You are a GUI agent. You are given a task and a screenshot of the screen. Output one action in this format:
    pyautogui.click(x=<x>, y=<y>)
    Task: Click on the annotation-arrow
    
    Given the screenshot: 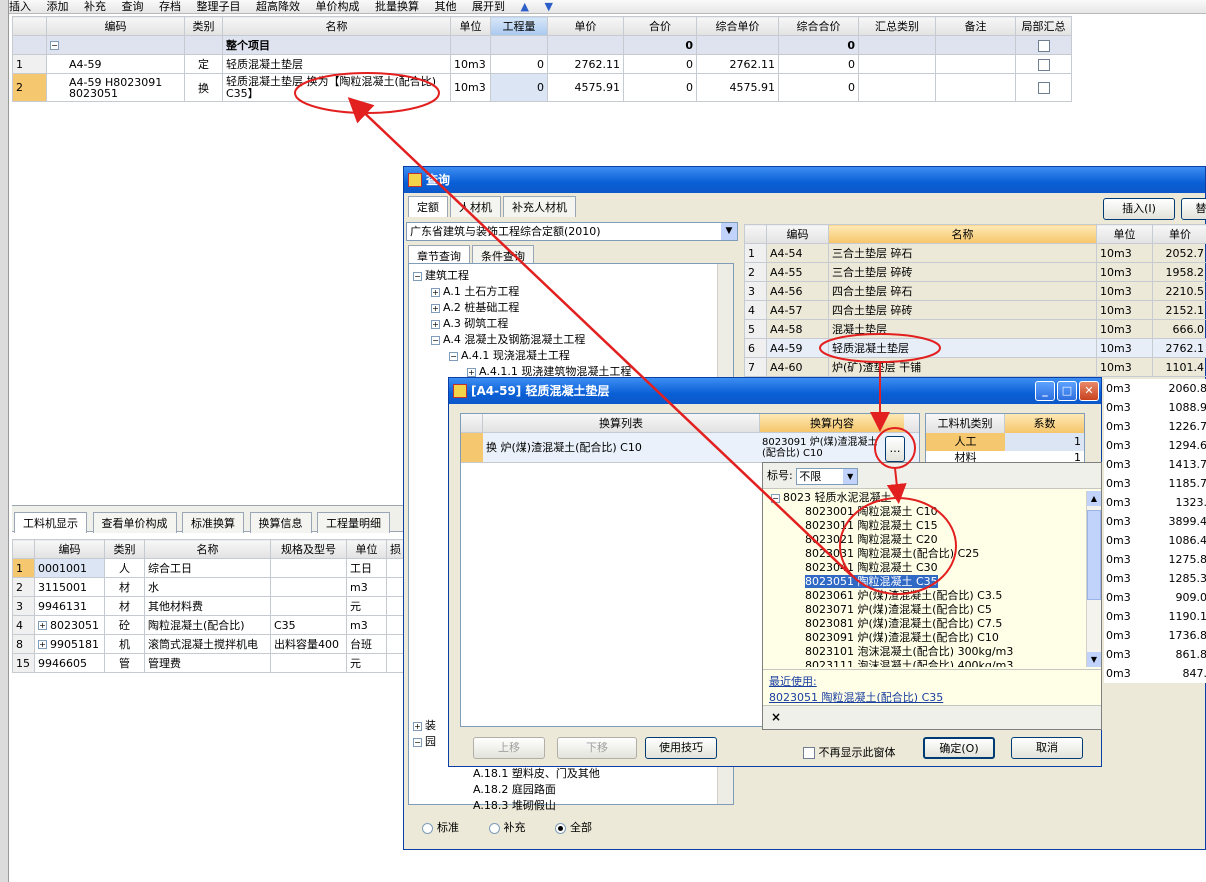 What is the action you would take?
    pyautogui.click(x=896, y=485)
    